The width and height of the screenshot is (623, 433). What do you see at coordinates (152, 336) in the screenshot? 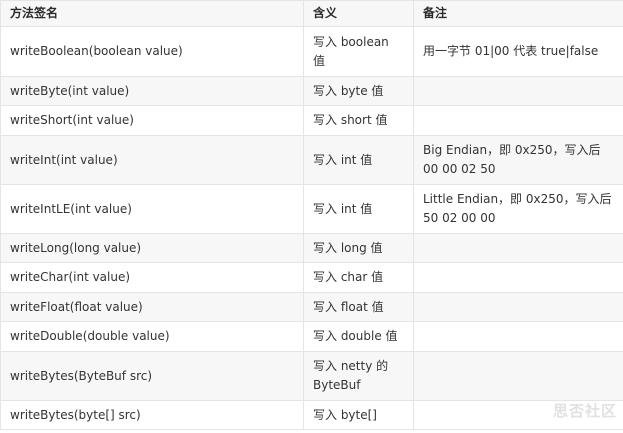
I see `method-cell: writeDouble(double value)` at bounding box center [152, 336].